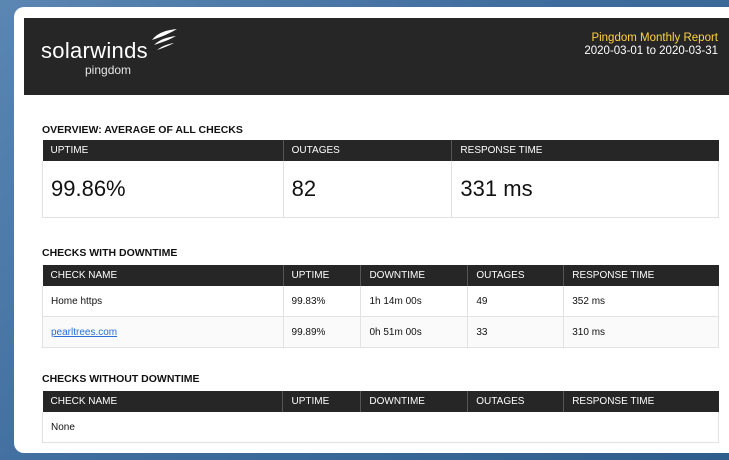 Image resolution: width=729 pixels, height=460 pixels. Describe the element at coordinates (121, 379) in the screenshot. I see `no-downtime-section-title: CHECKS WITHOUT DOWNTIME` at that location.